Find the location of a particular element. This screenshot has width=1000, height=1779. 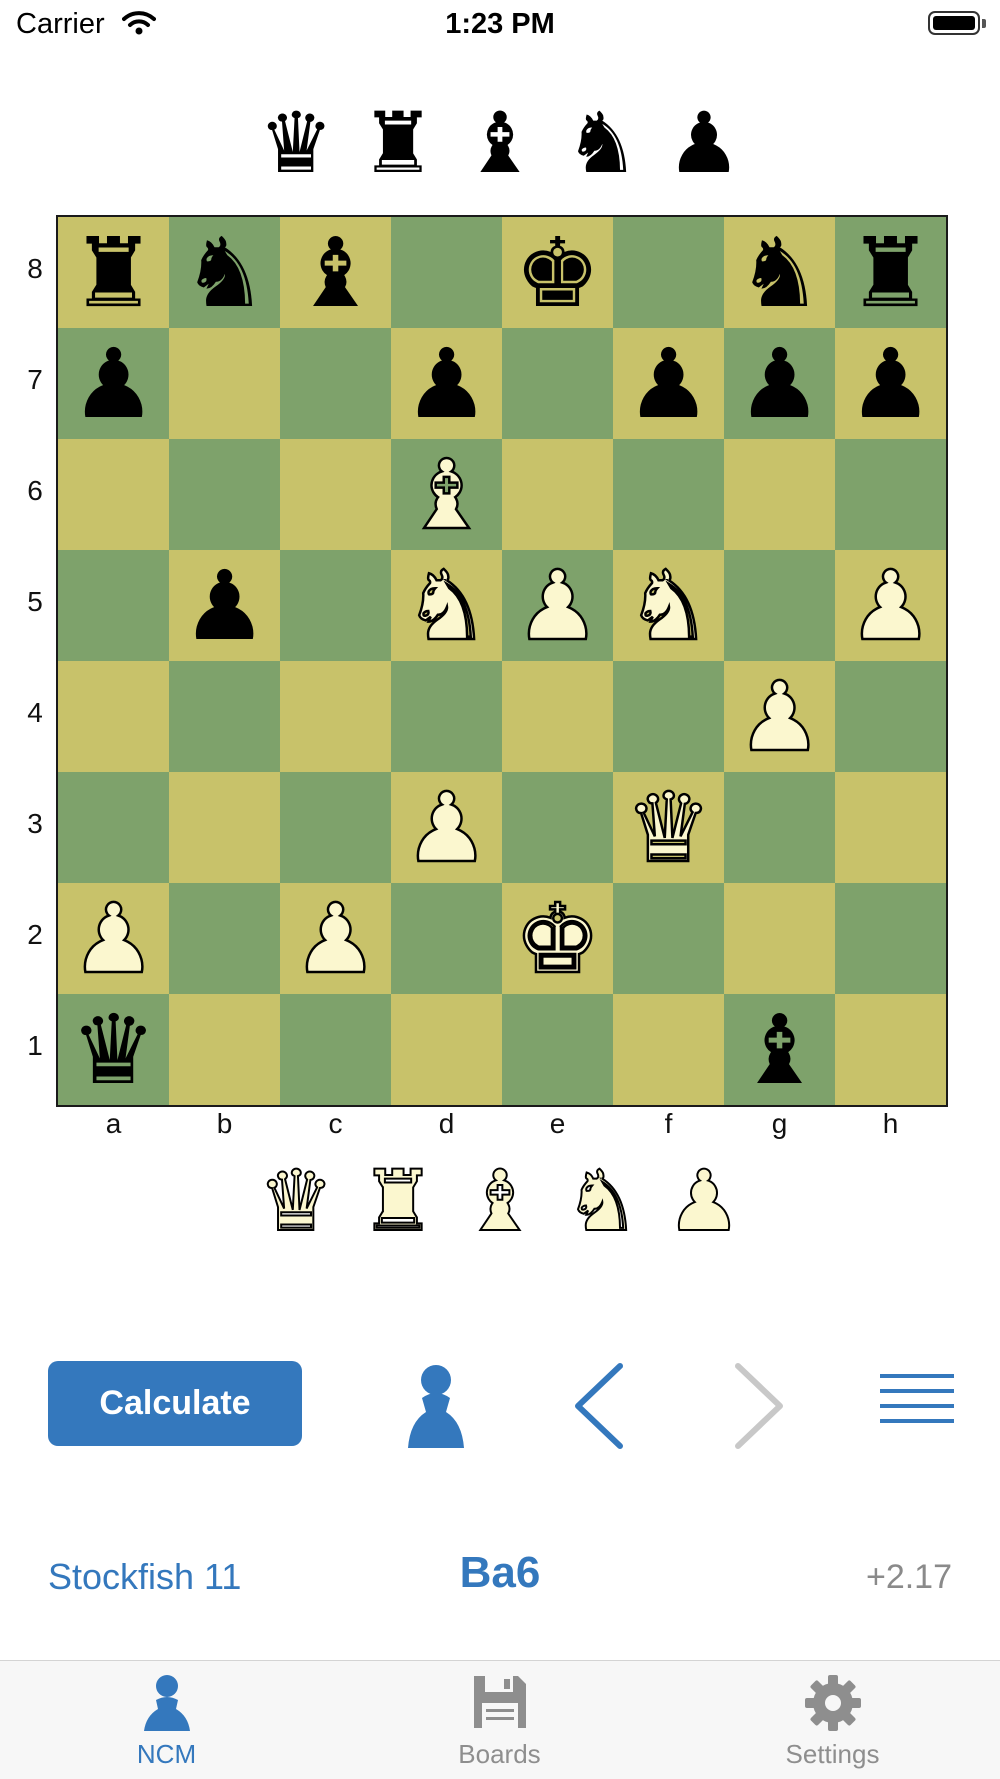

square-f3: ♛ is located at coordinates (668, 827).